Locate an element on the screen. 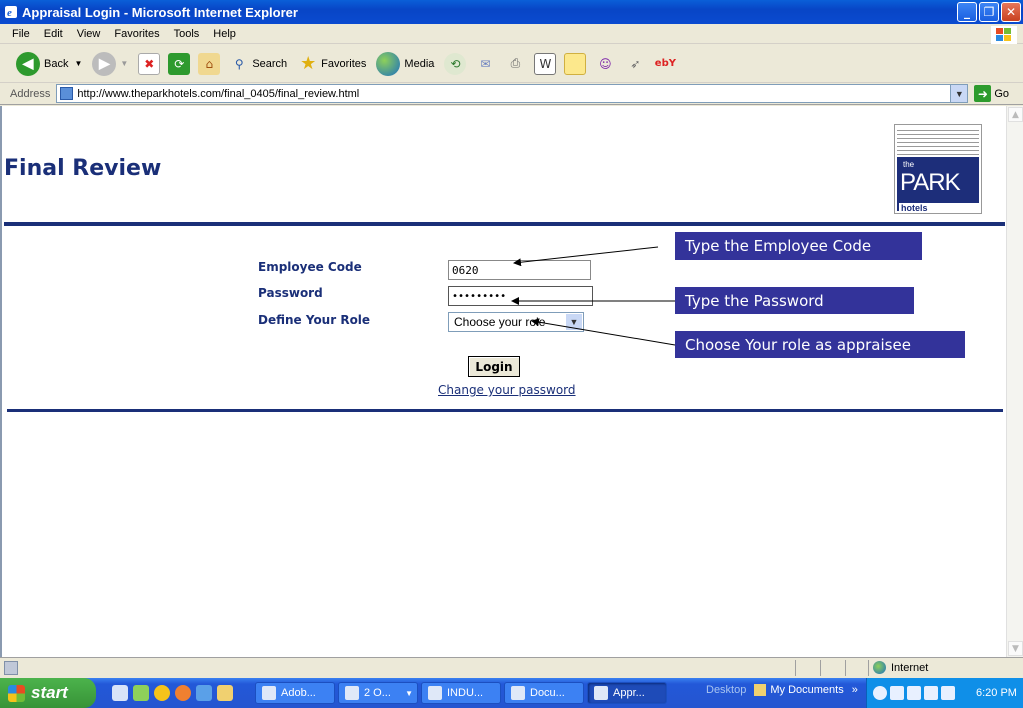 The height and width of the screenshot is (708, 1023). menu-tools: Tools is located at coordinates (187, 34).